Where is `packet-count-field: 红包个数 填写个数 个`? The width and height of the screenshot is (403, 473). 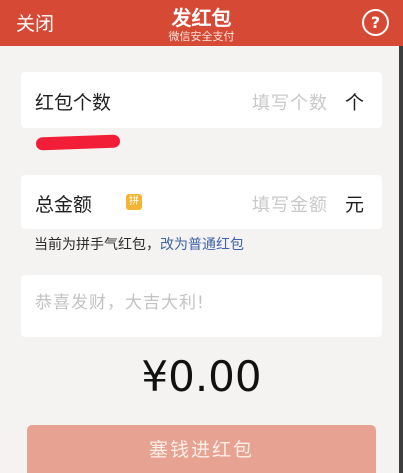
packet-count-field: 红包个数 填写个数 个 is located at coordinates (201, 100).